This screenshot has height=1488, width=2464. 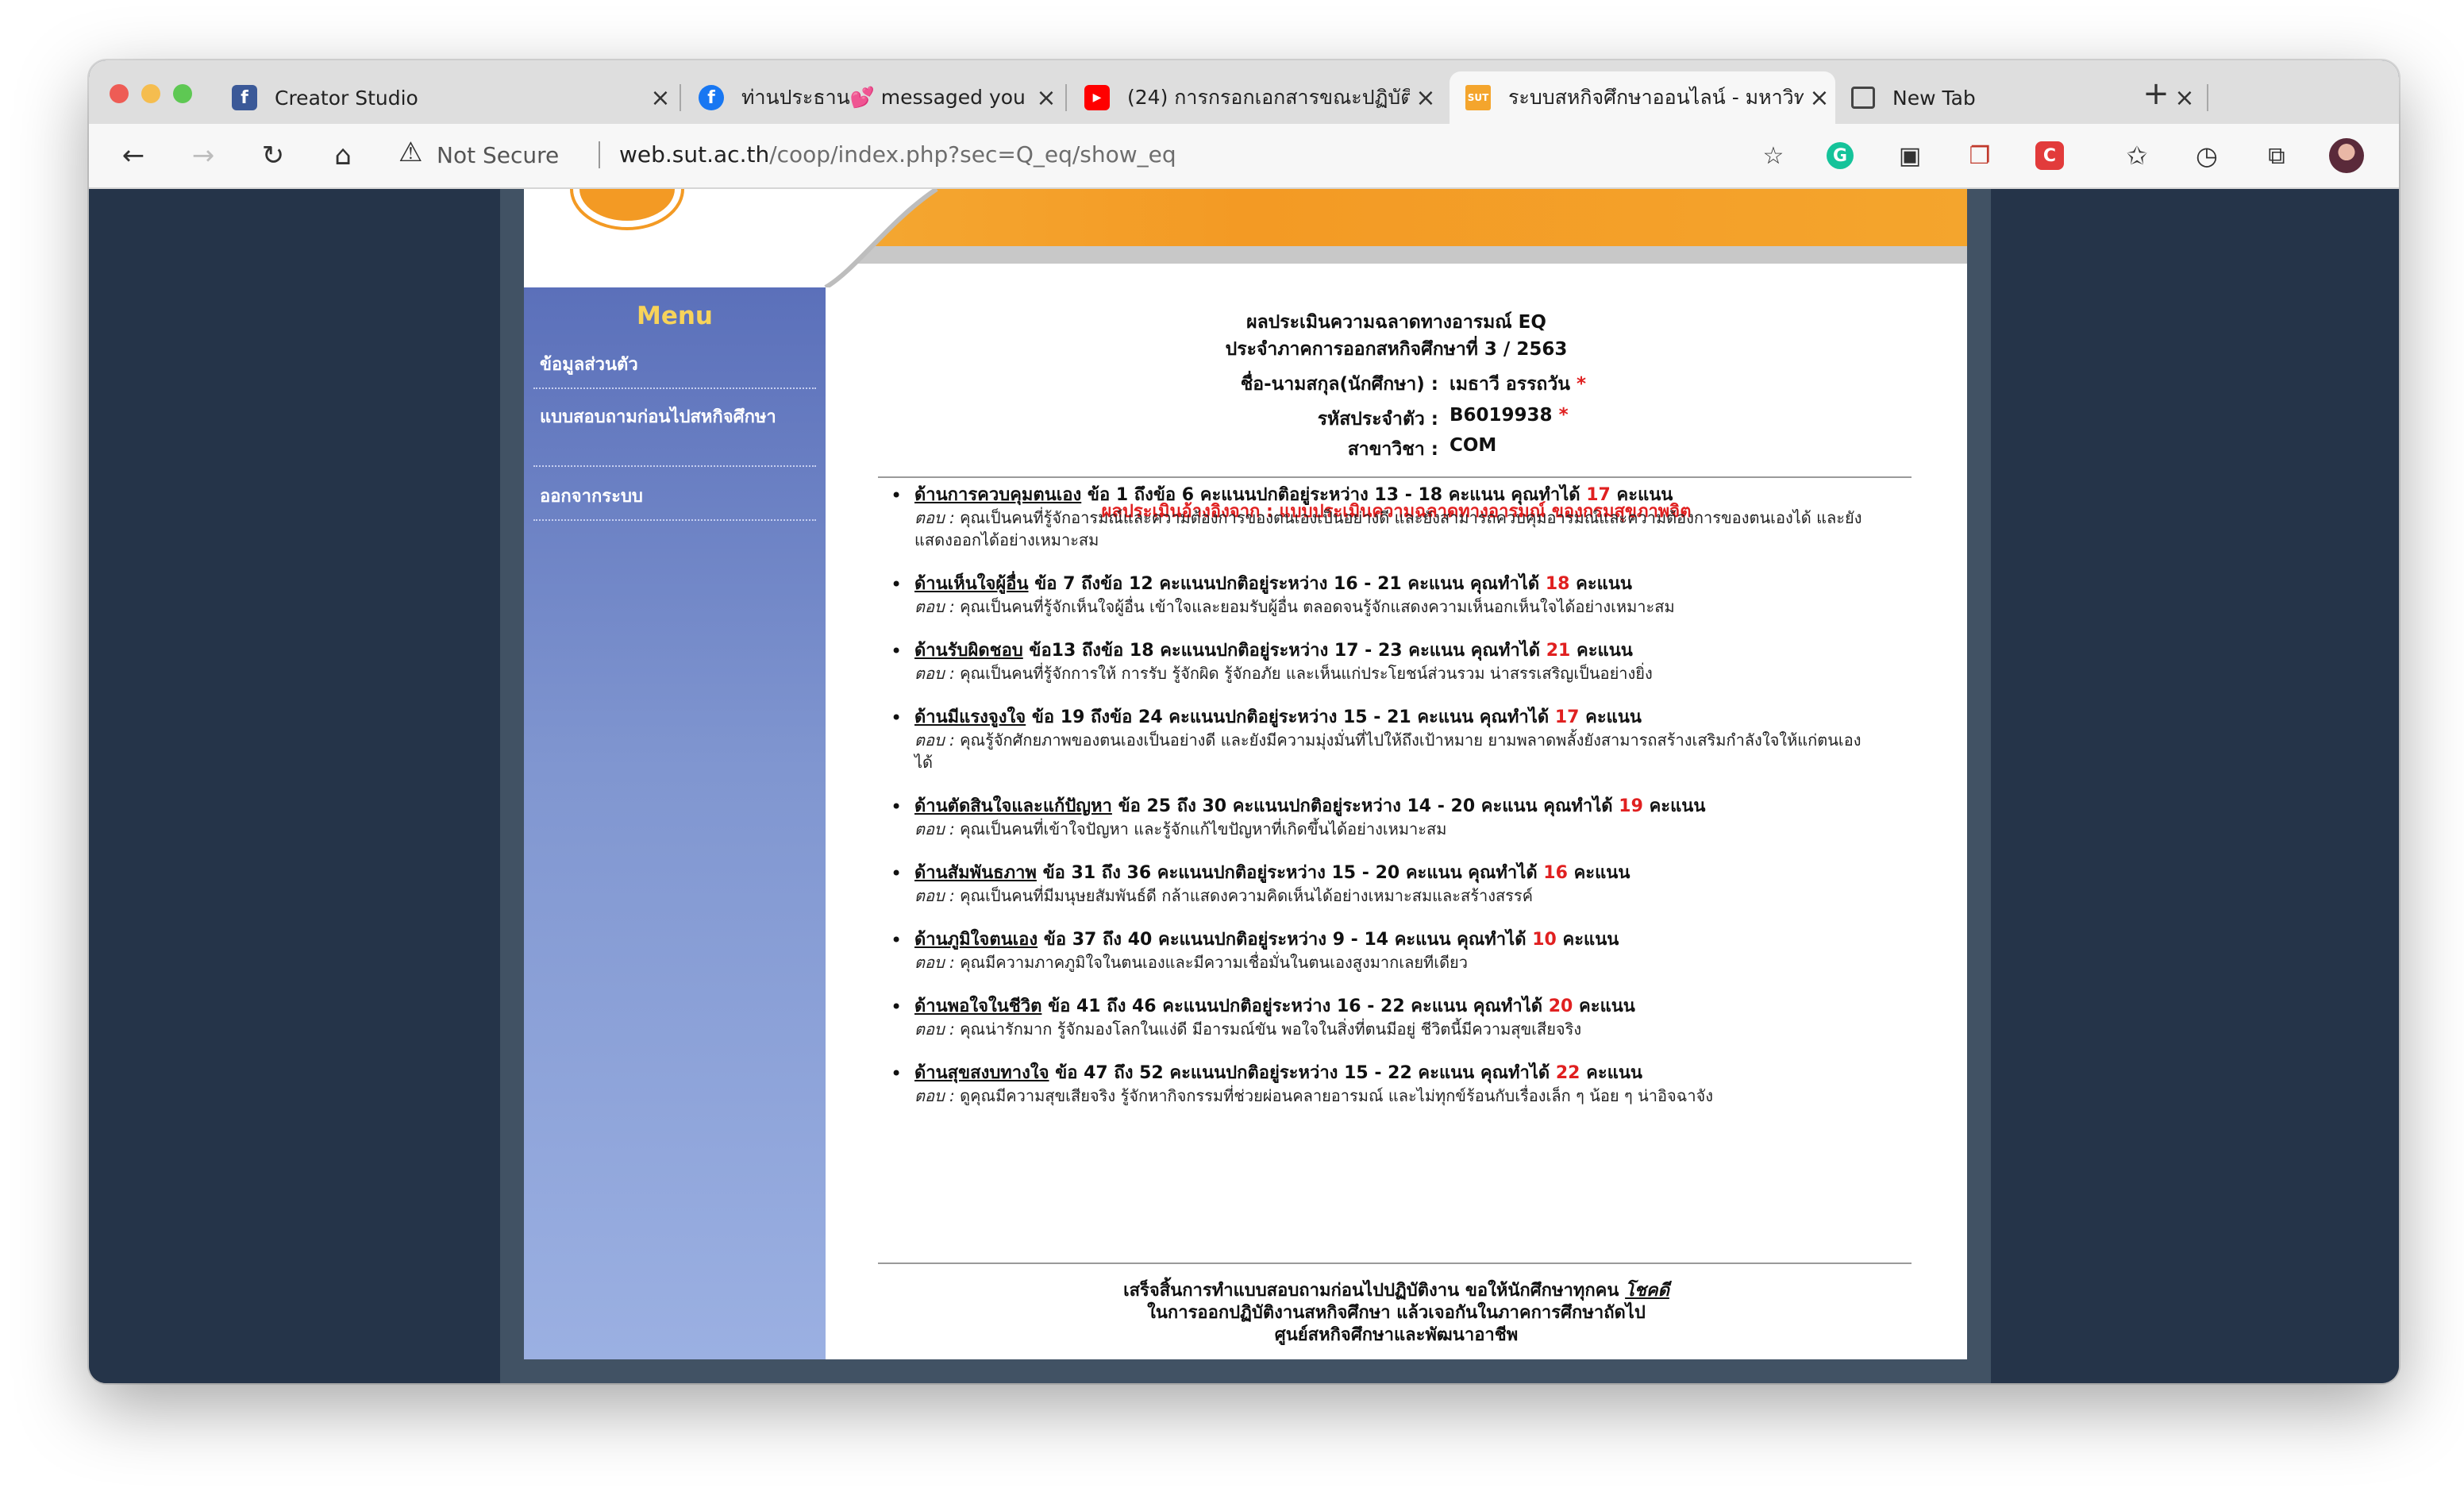 I want to click on page-title: ผลประเมินความฉลาดทางอารมณ์ EQ, so click(x=1396, y=322).